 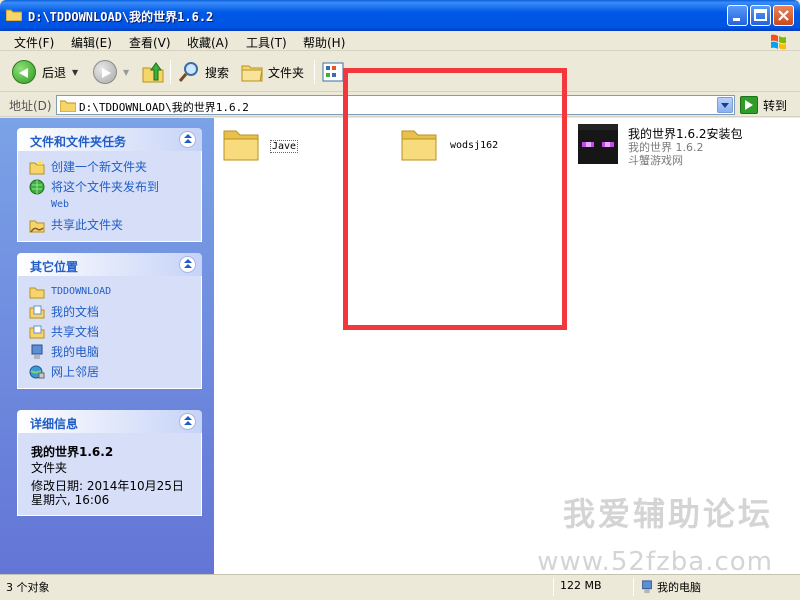 What do you see at coordinates (284, 146) in the screenshot?
I see `file-name: Jave` at bounding box center [284, 146].